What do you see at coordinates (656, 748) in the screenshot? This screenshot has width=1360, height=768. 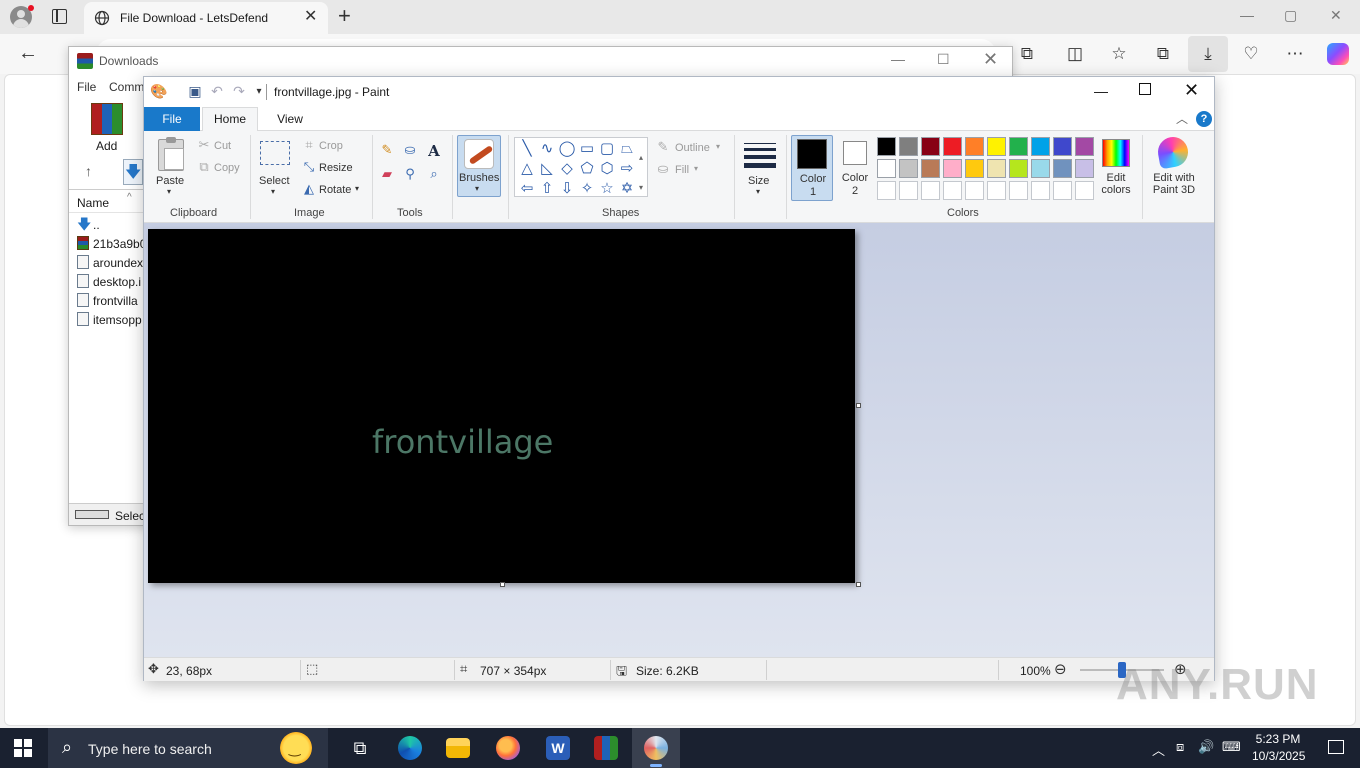 I see `taskbar-paint` at bounding box center [656, 748].